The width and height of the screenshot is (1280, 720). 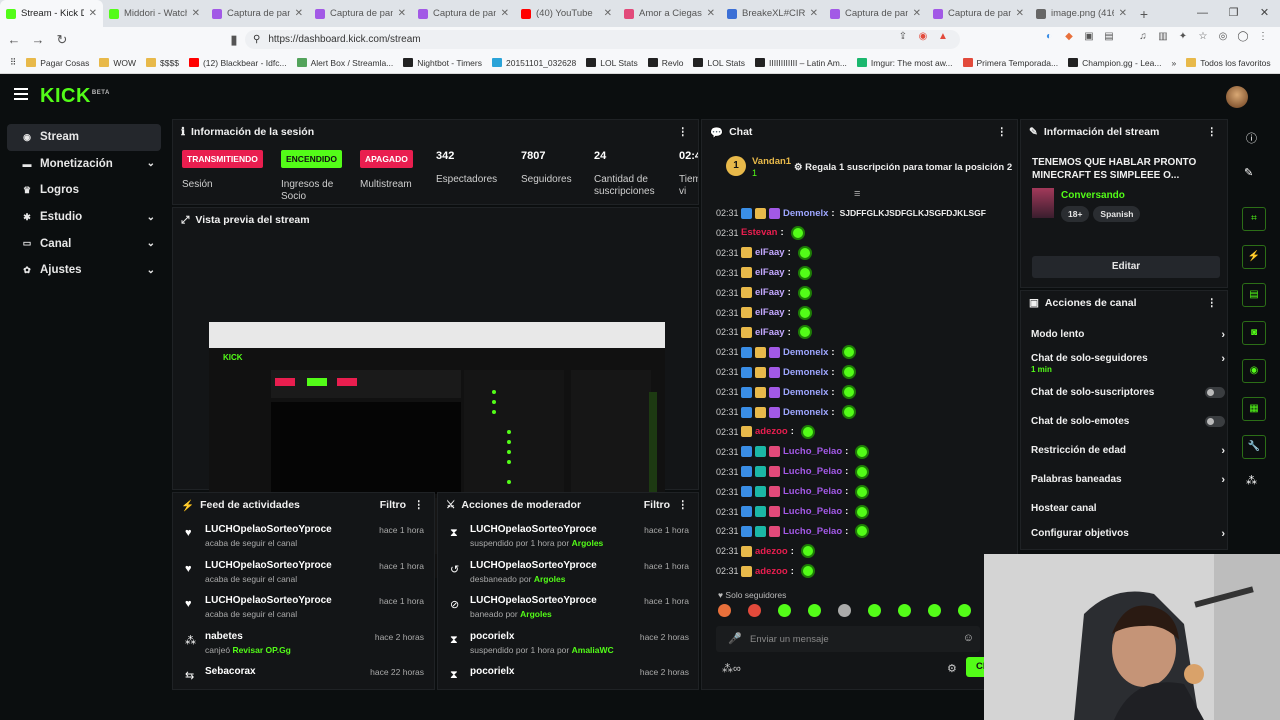 I want to click on extension-icon: ▤, so click(x=1109, y=38).